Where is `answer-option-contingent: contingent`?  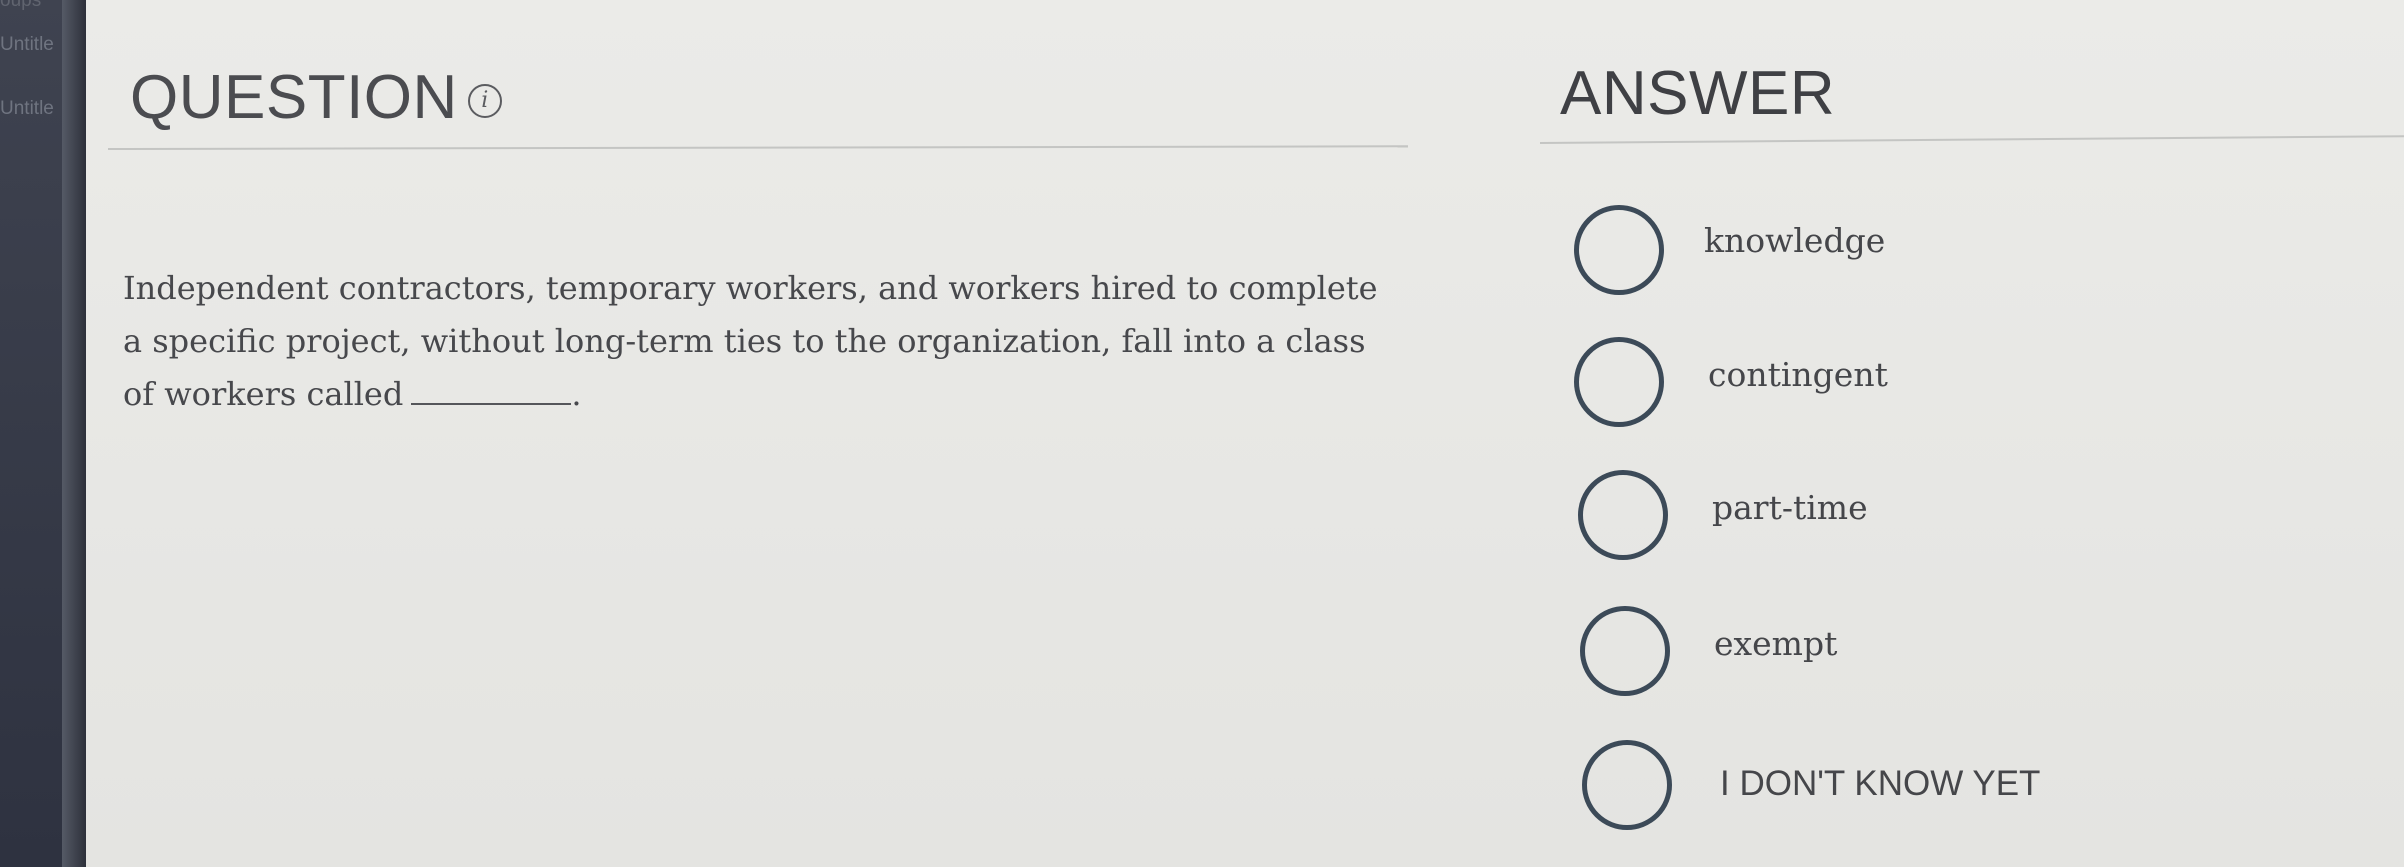 answer-option-contingent: contingent is located at coordinates (1731, 382).